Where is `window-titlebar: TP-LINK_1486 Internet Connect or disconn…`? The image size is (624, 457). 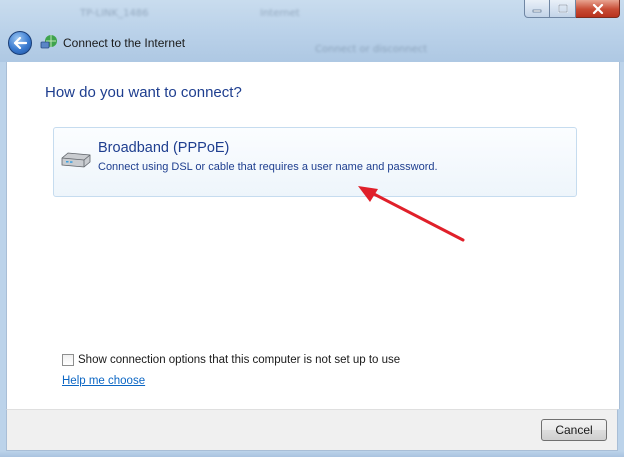 window-titlebar: TP-LINK_1486 Internet Connect or disconn… is located at coordinates (312, 31).